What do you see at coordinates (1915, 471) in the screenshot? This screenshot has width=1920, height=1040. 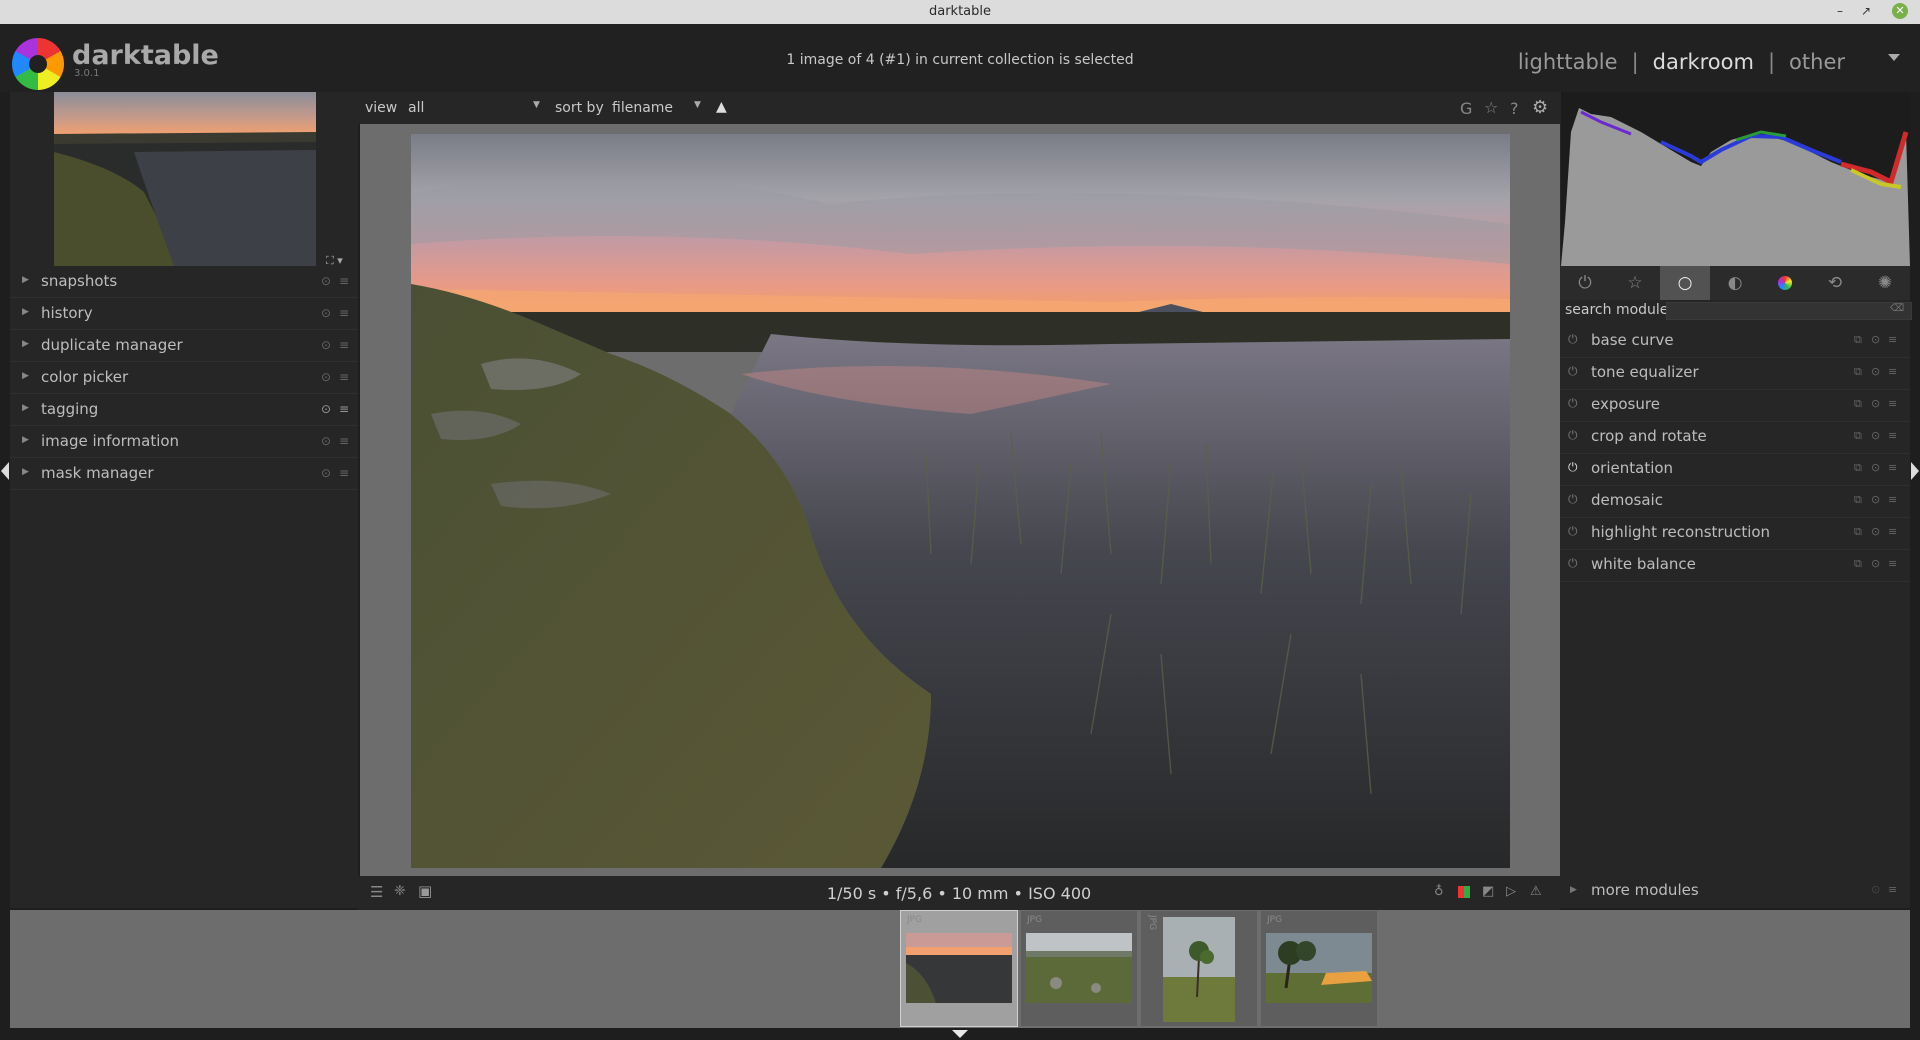 I see `collapse-right-panel-icon` at bounding box center [1915, 471].